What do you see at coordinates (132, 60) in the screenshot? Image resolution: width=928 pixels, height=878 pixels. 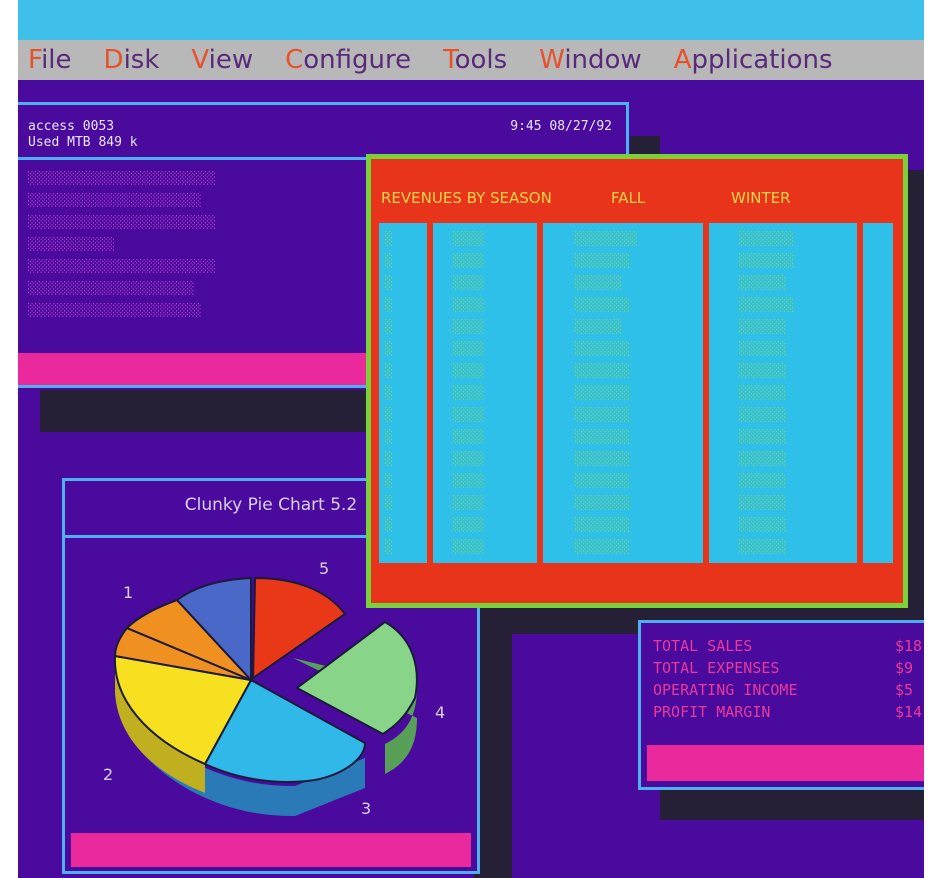 I see `menu-disk: Disk` at bounding box center [132, 60].